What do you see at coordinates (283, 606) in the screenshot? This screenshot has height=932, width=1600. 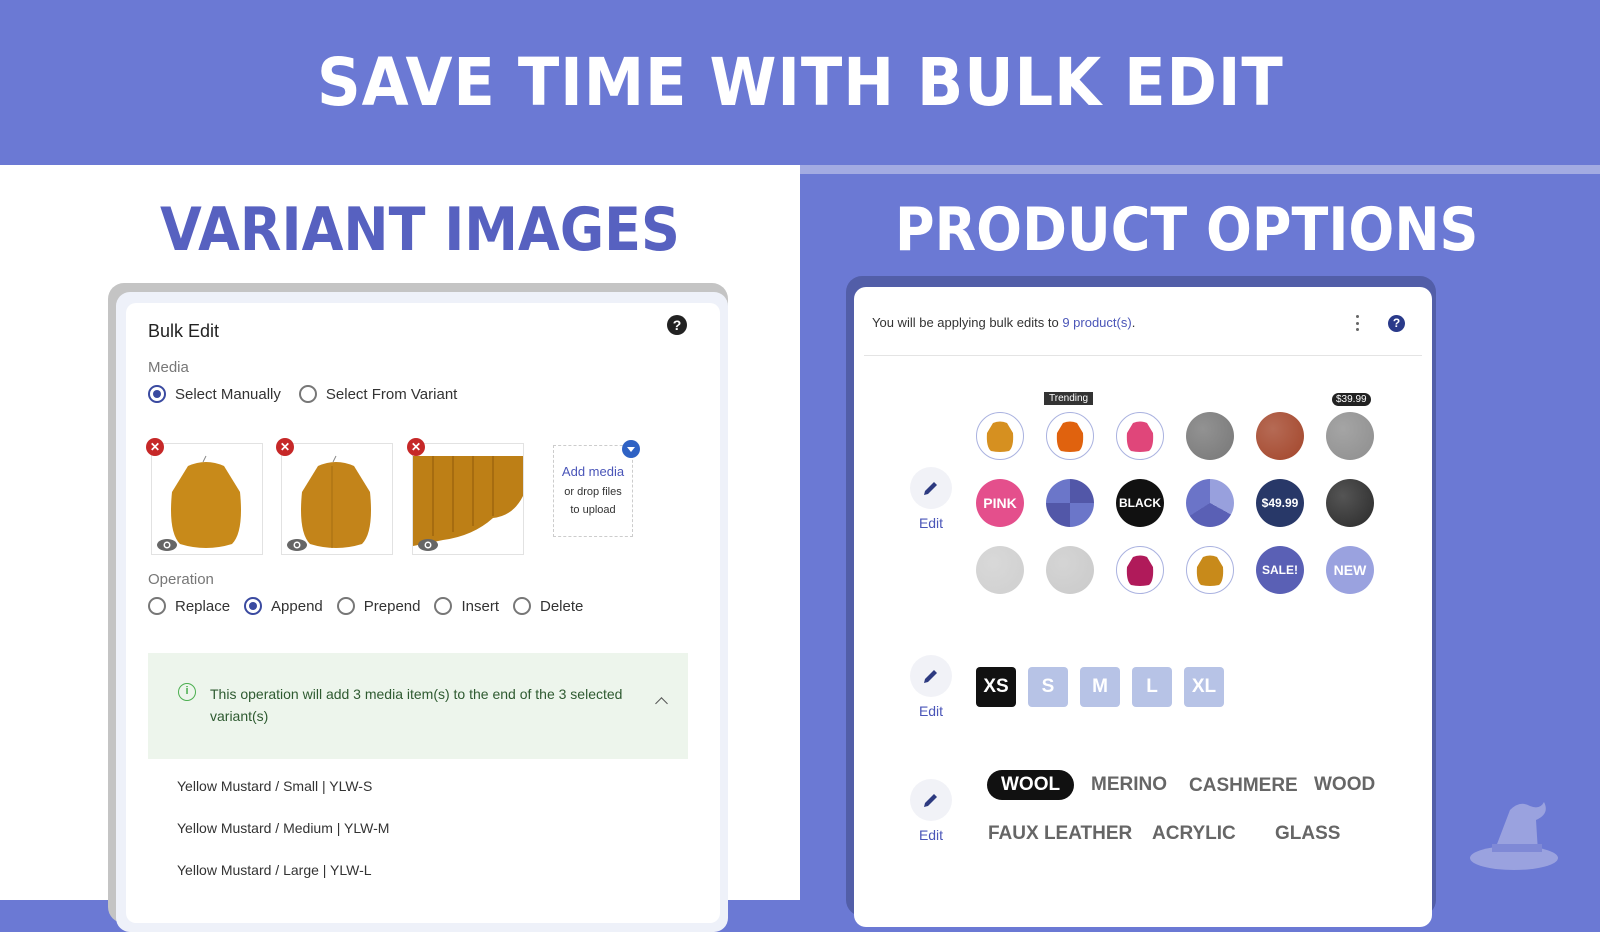 I see `radio-append: Append` at bounding box center [283, 606].